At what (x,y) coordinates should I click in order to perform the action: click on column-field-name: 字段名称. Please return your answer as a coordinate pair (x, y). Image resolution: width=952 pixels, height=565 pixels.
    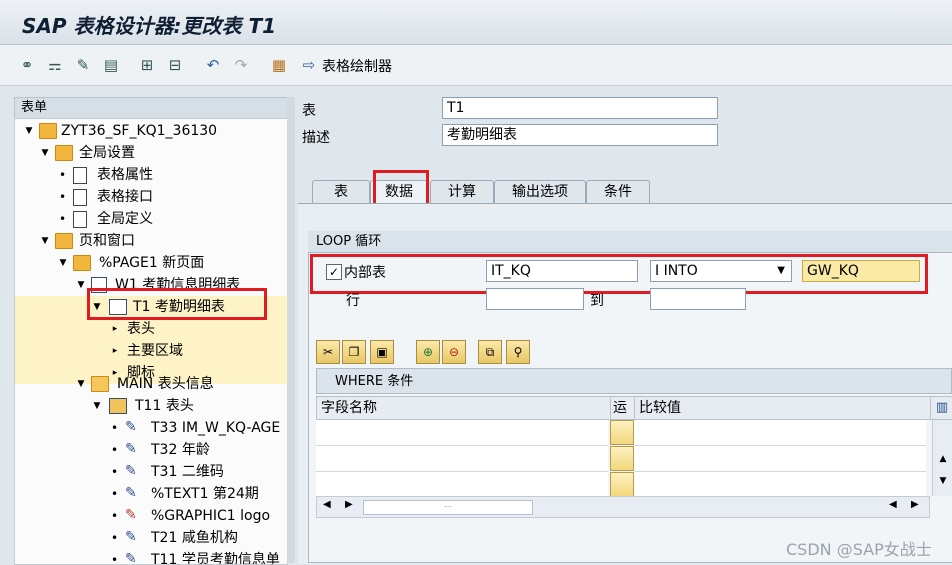
    Looking at the image, I should click on (465, 408).